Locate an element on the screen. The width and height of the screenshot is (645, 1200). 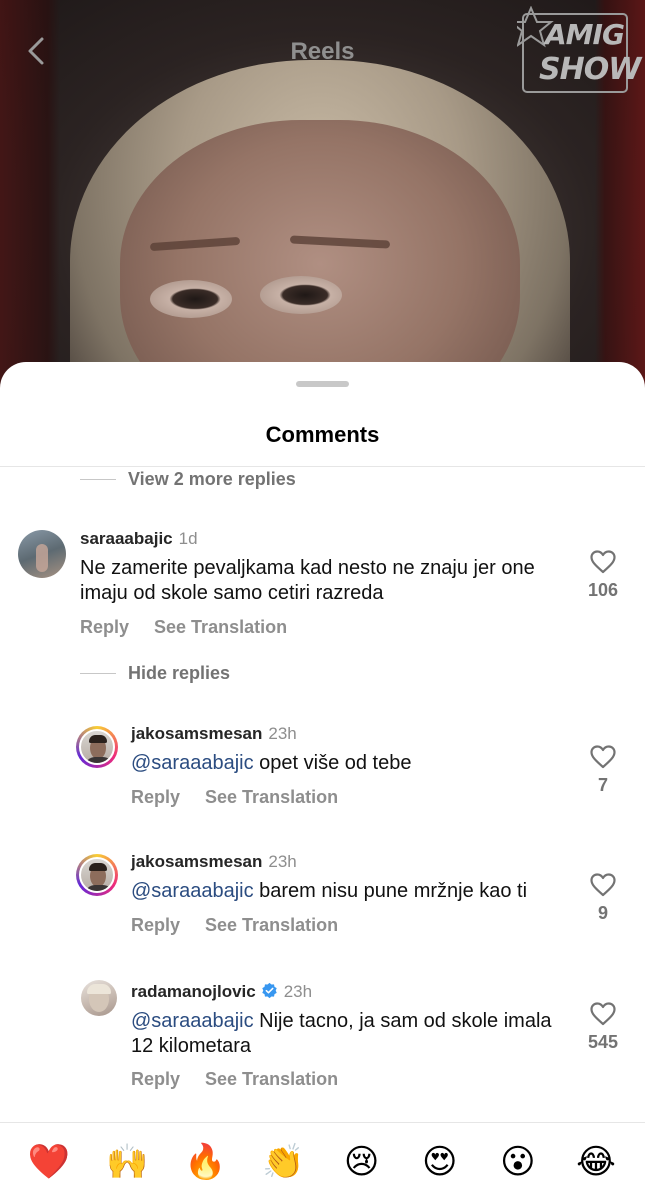
red-heart-emoji-icon: ❤️ is located at coordinates (49, 1162).